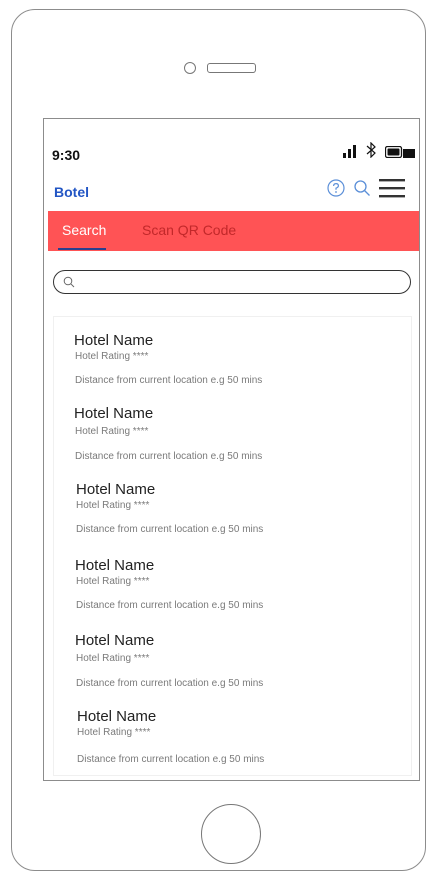  What do you see at coordinates (350, 154) in the screenshot?
I see `signal-icon` at bounding box center [350, 154].